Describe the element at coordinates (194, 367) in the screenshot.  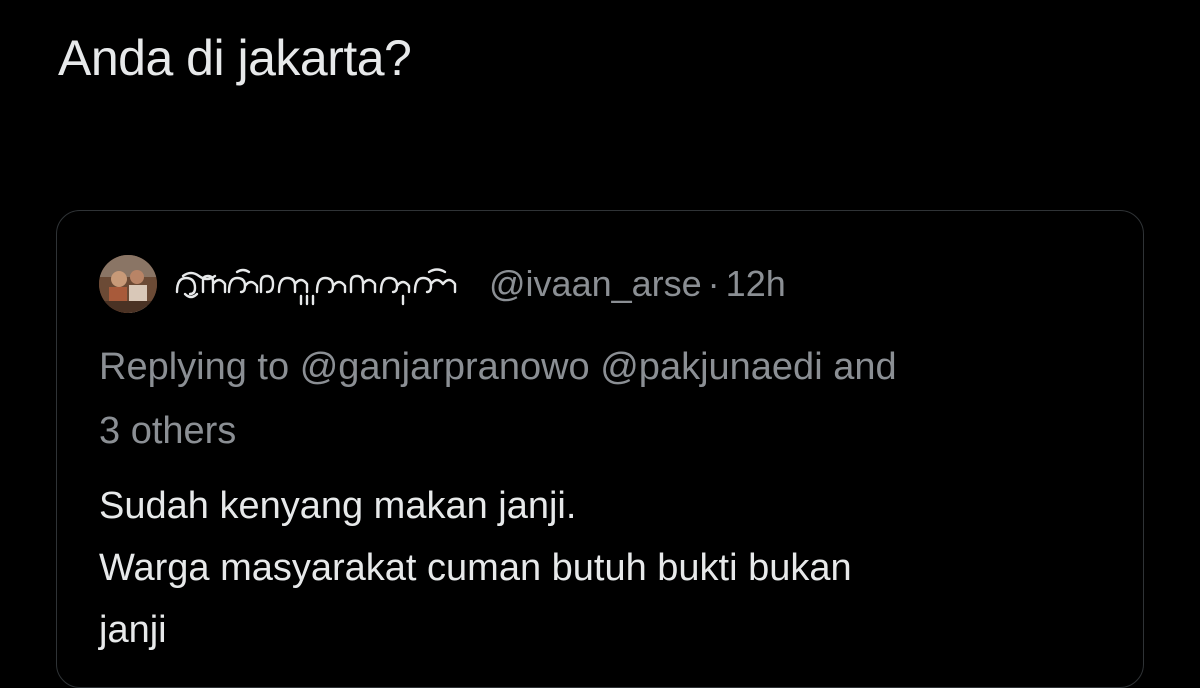
I see `reply-prefix: Replying to` at that location.